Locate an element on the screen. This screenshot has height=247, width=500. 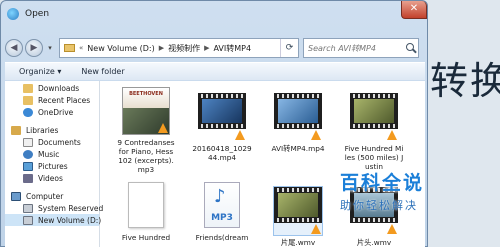
file-item: Five Hundred Miles (500 miles) Justin is located at coordinates (374, 129).